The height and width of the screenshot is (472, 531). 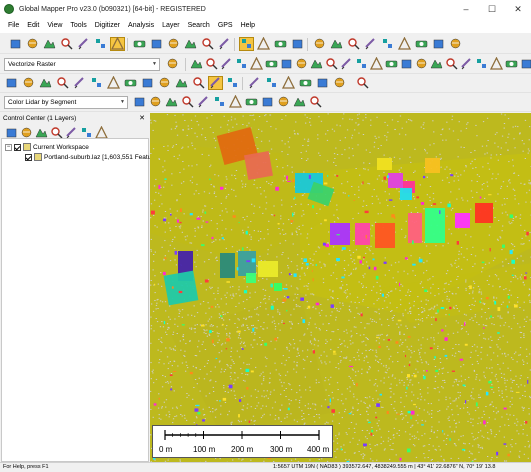 I want to click on workspace-checkbox, so click(x=17, y=147).